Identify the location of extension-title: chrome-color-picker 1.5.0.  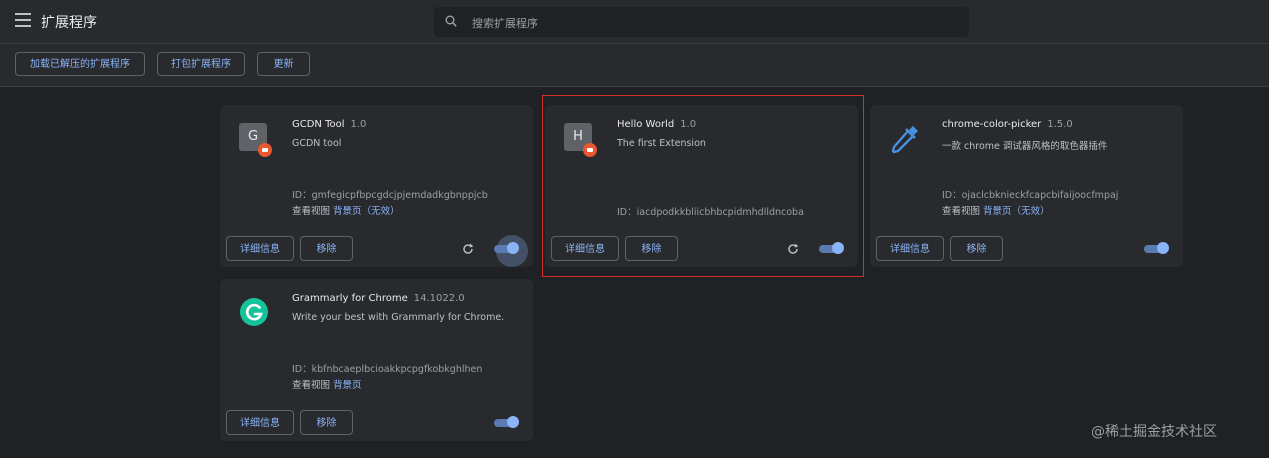
(1007, 124).